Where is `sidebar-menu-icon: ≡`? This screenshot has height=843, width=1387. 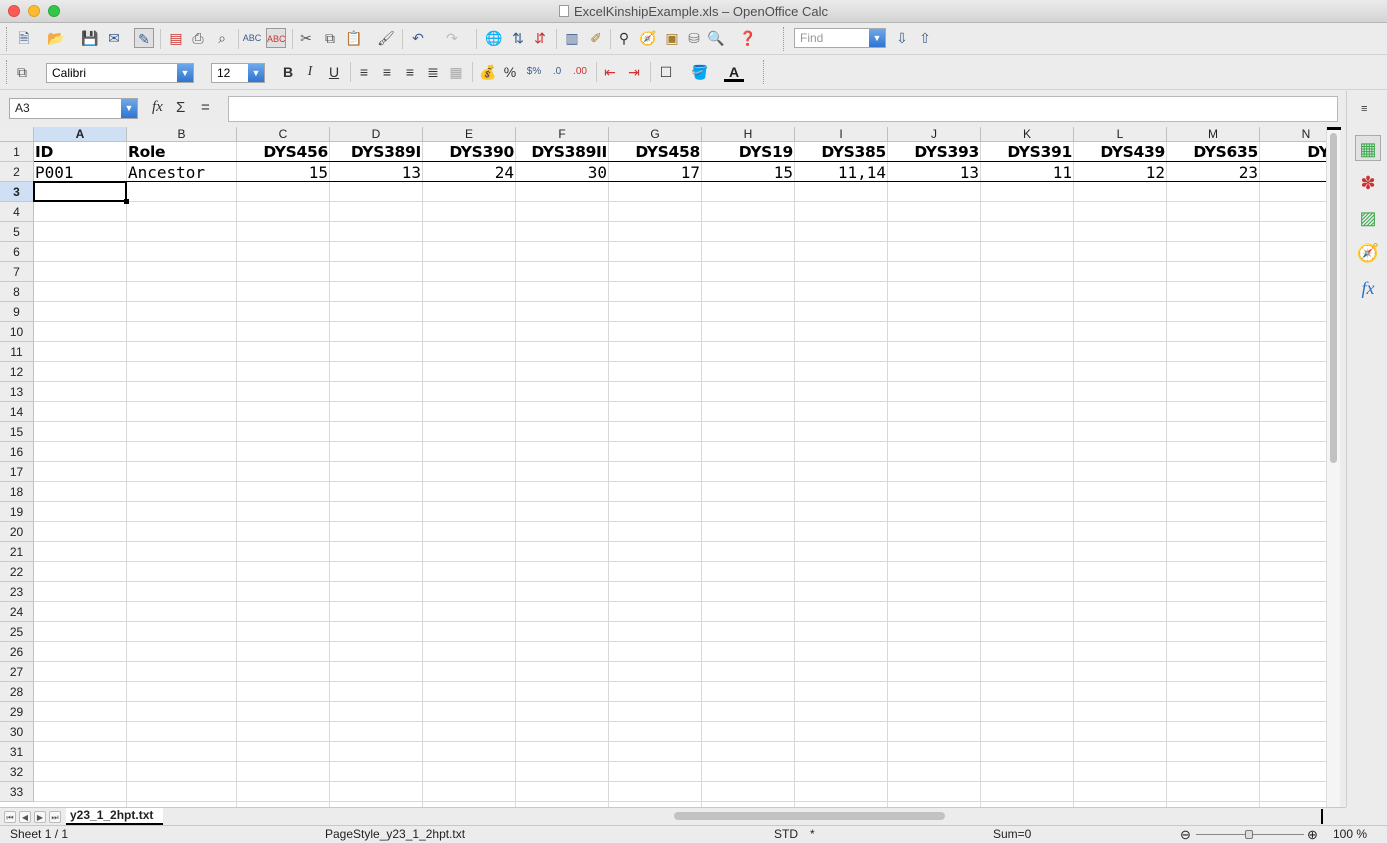
sidebar-menu-icon: ≡ is located at coordinates (1364, 109).